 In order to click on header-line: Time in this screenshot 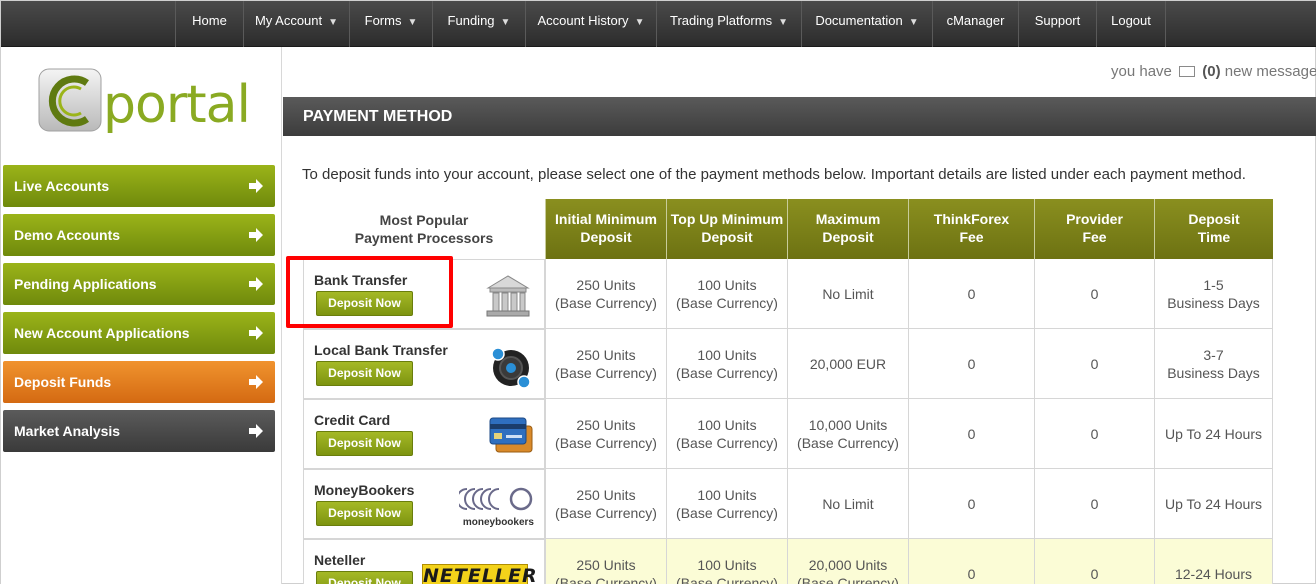, I will do `click(1214, 237)`.